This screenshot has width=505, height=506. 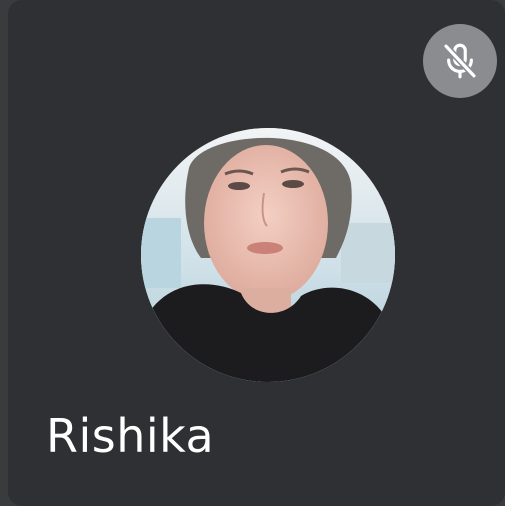 What do you see at coordinates (130, 436) in the screenshot?
I see `participant-name: Rishika` at bounding box center [130, 436].